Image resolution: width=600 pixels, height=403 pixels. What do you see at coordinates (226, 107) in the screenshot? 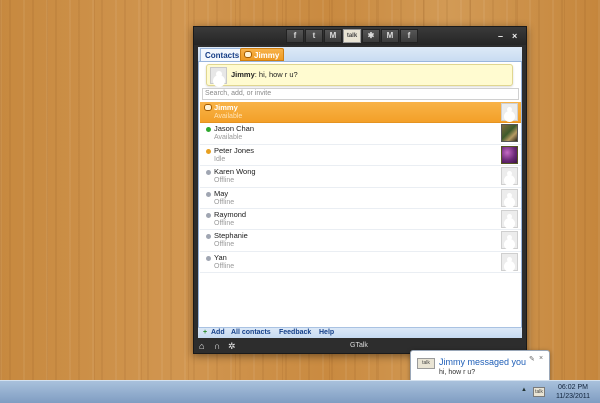
I see `contact-name: Jimmy` at bounding box center [226, 107].